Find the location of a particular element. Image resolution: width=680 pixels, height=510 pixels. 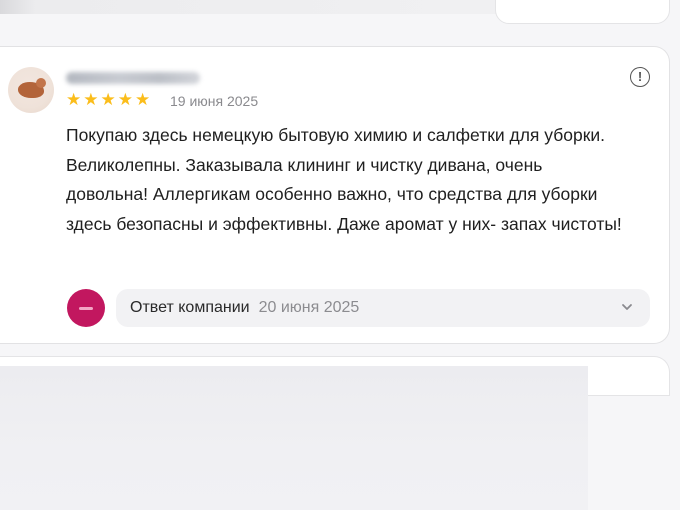

author-avatar is located at coordinates (31, 90).